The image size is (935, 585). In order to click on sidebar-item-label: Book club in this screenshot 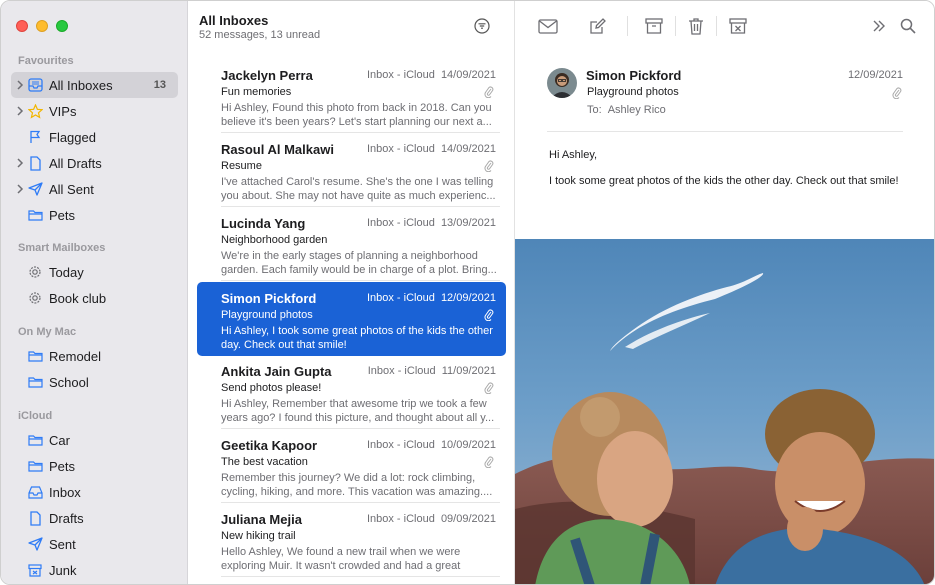, I will do `click(78, 298)`.